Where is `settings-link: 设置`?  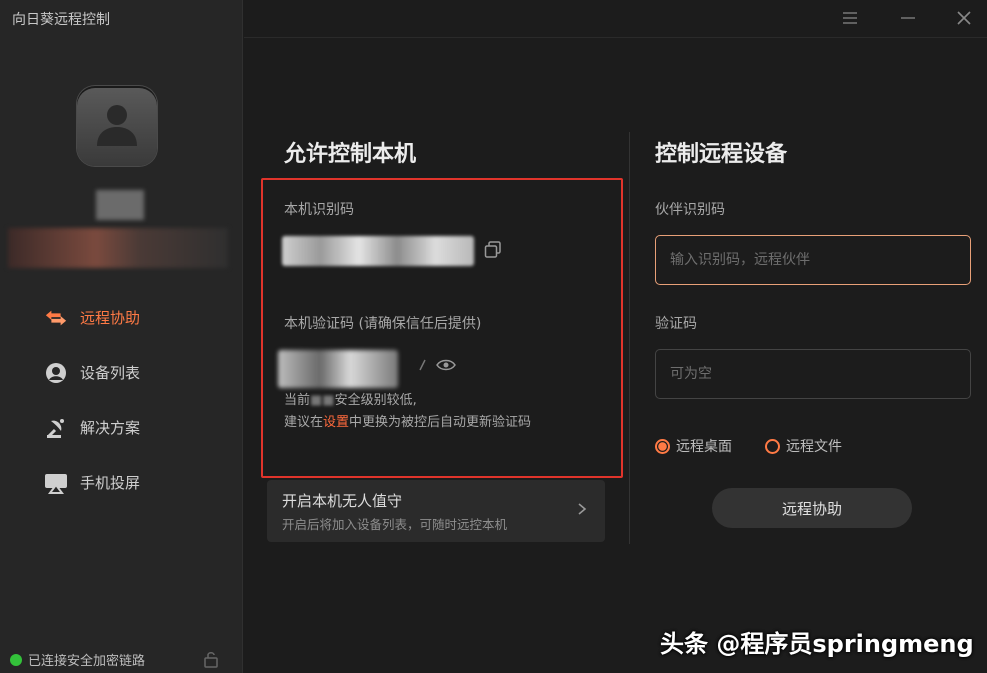
settings-link: 设置 is located at coordinates (336, 422).